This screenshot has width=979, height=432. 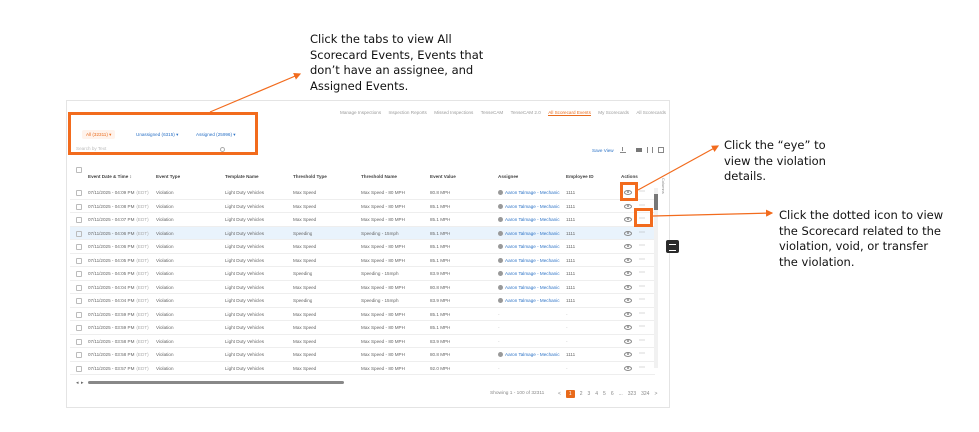 I want to click on tab-my-scorecards: My Scorecards, so click(x=613, y=113).